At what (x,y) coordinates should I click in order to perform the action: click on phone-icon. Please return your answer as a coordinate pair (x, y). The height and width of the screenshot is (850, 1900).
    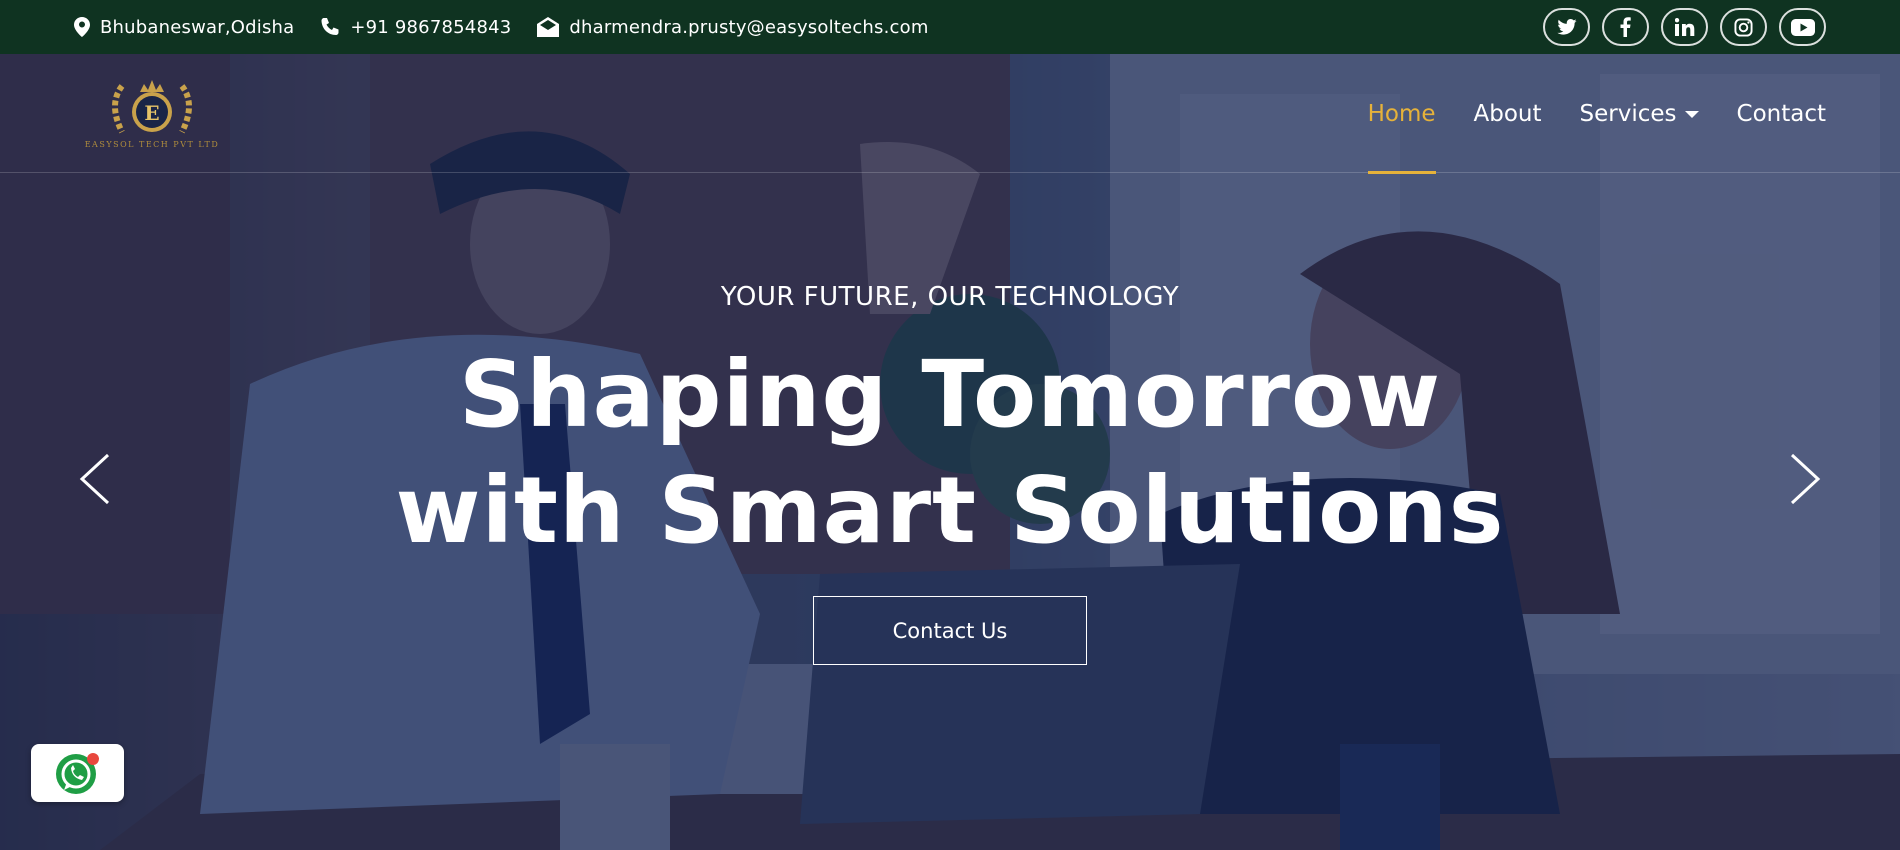
    Looking at the image, I should click on (330, 26).